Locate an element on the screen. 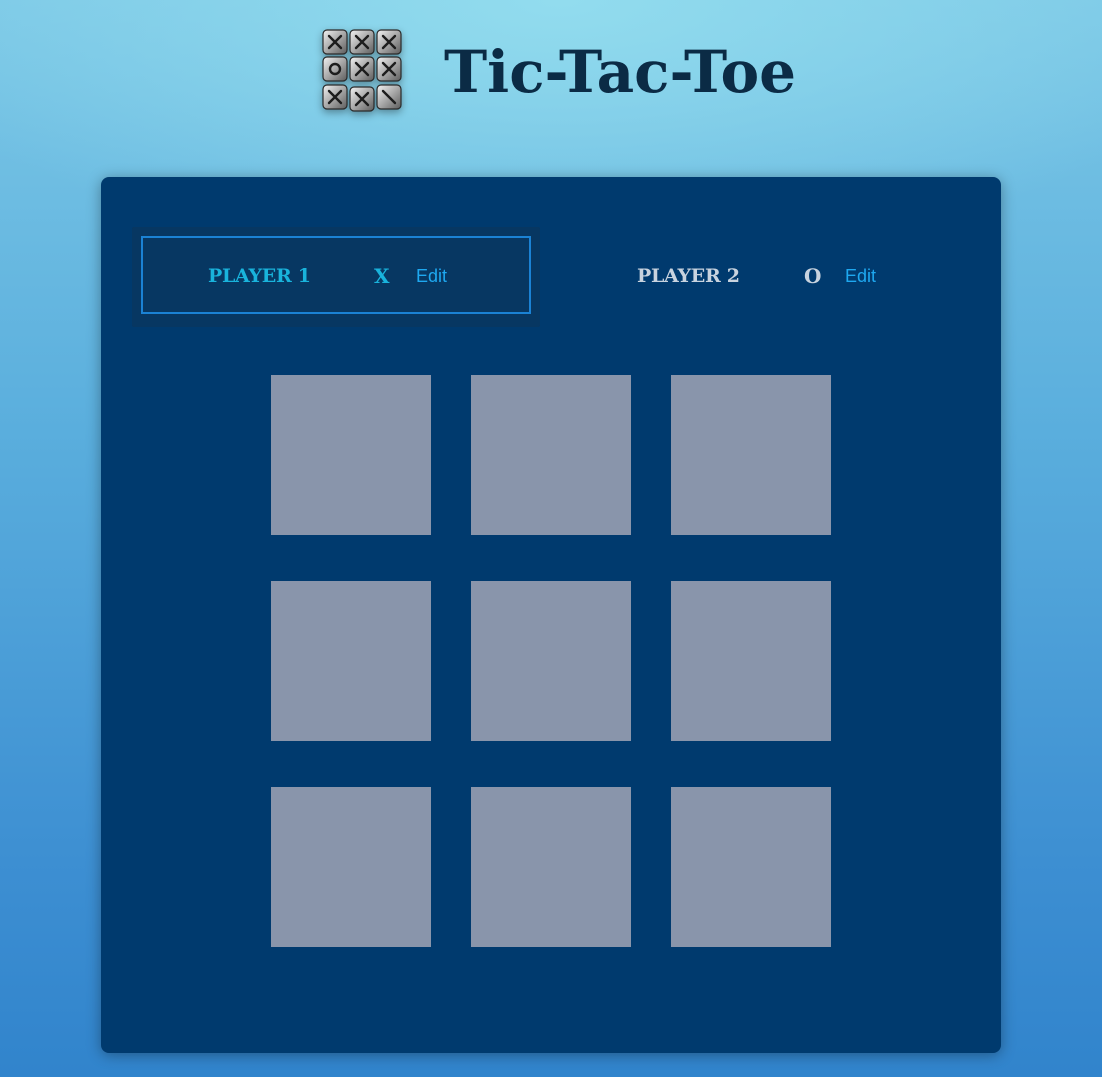  player-1-card: PLAYER 1 X Edit is located at coordinates (336, 277).